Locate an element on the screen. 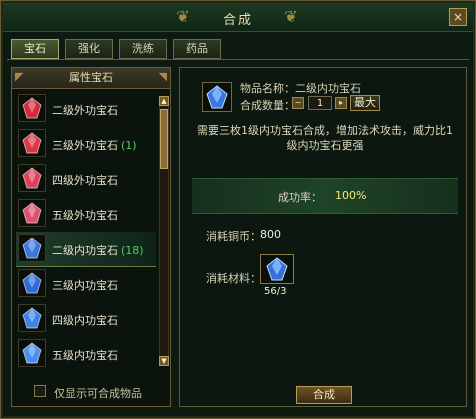 The height and width of the screenshot is (419, 476). list-scrollbar: ▲ ▼ is located at coordinates (164, 231).